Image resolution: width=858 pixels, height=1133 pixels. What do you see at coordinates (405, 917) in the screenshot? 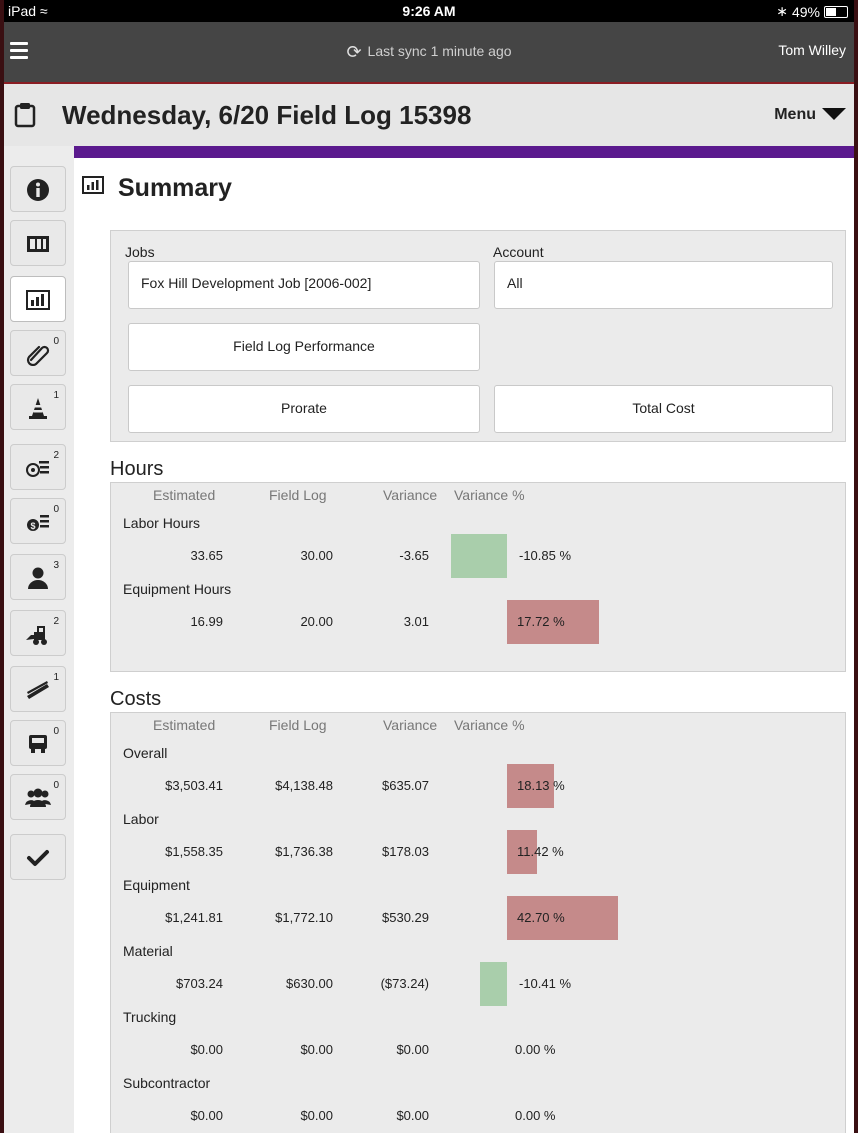
I see `variance-value: $530.29` at bounding box center [405, 917].